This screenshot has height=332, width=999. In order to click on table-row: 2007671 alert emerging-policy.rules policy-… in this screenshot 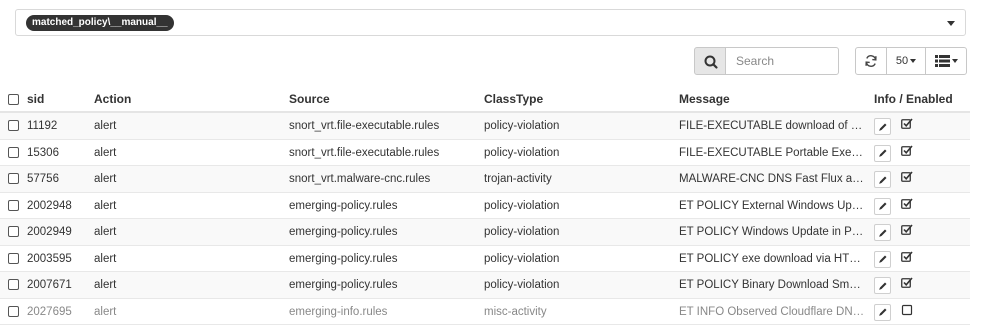, I will do `click(485, 285)`.